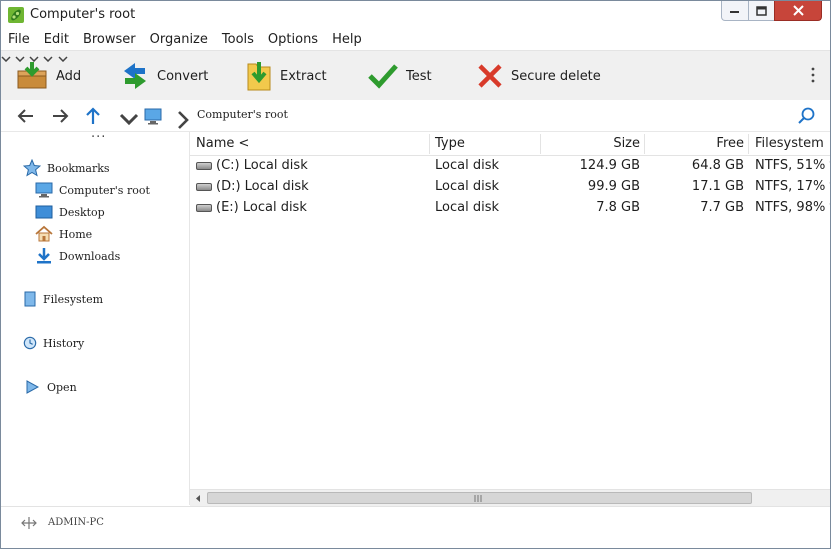 The height and width of the screenshot is (549, 831). I want to click on up-arrow-icon, so click(93, 116).